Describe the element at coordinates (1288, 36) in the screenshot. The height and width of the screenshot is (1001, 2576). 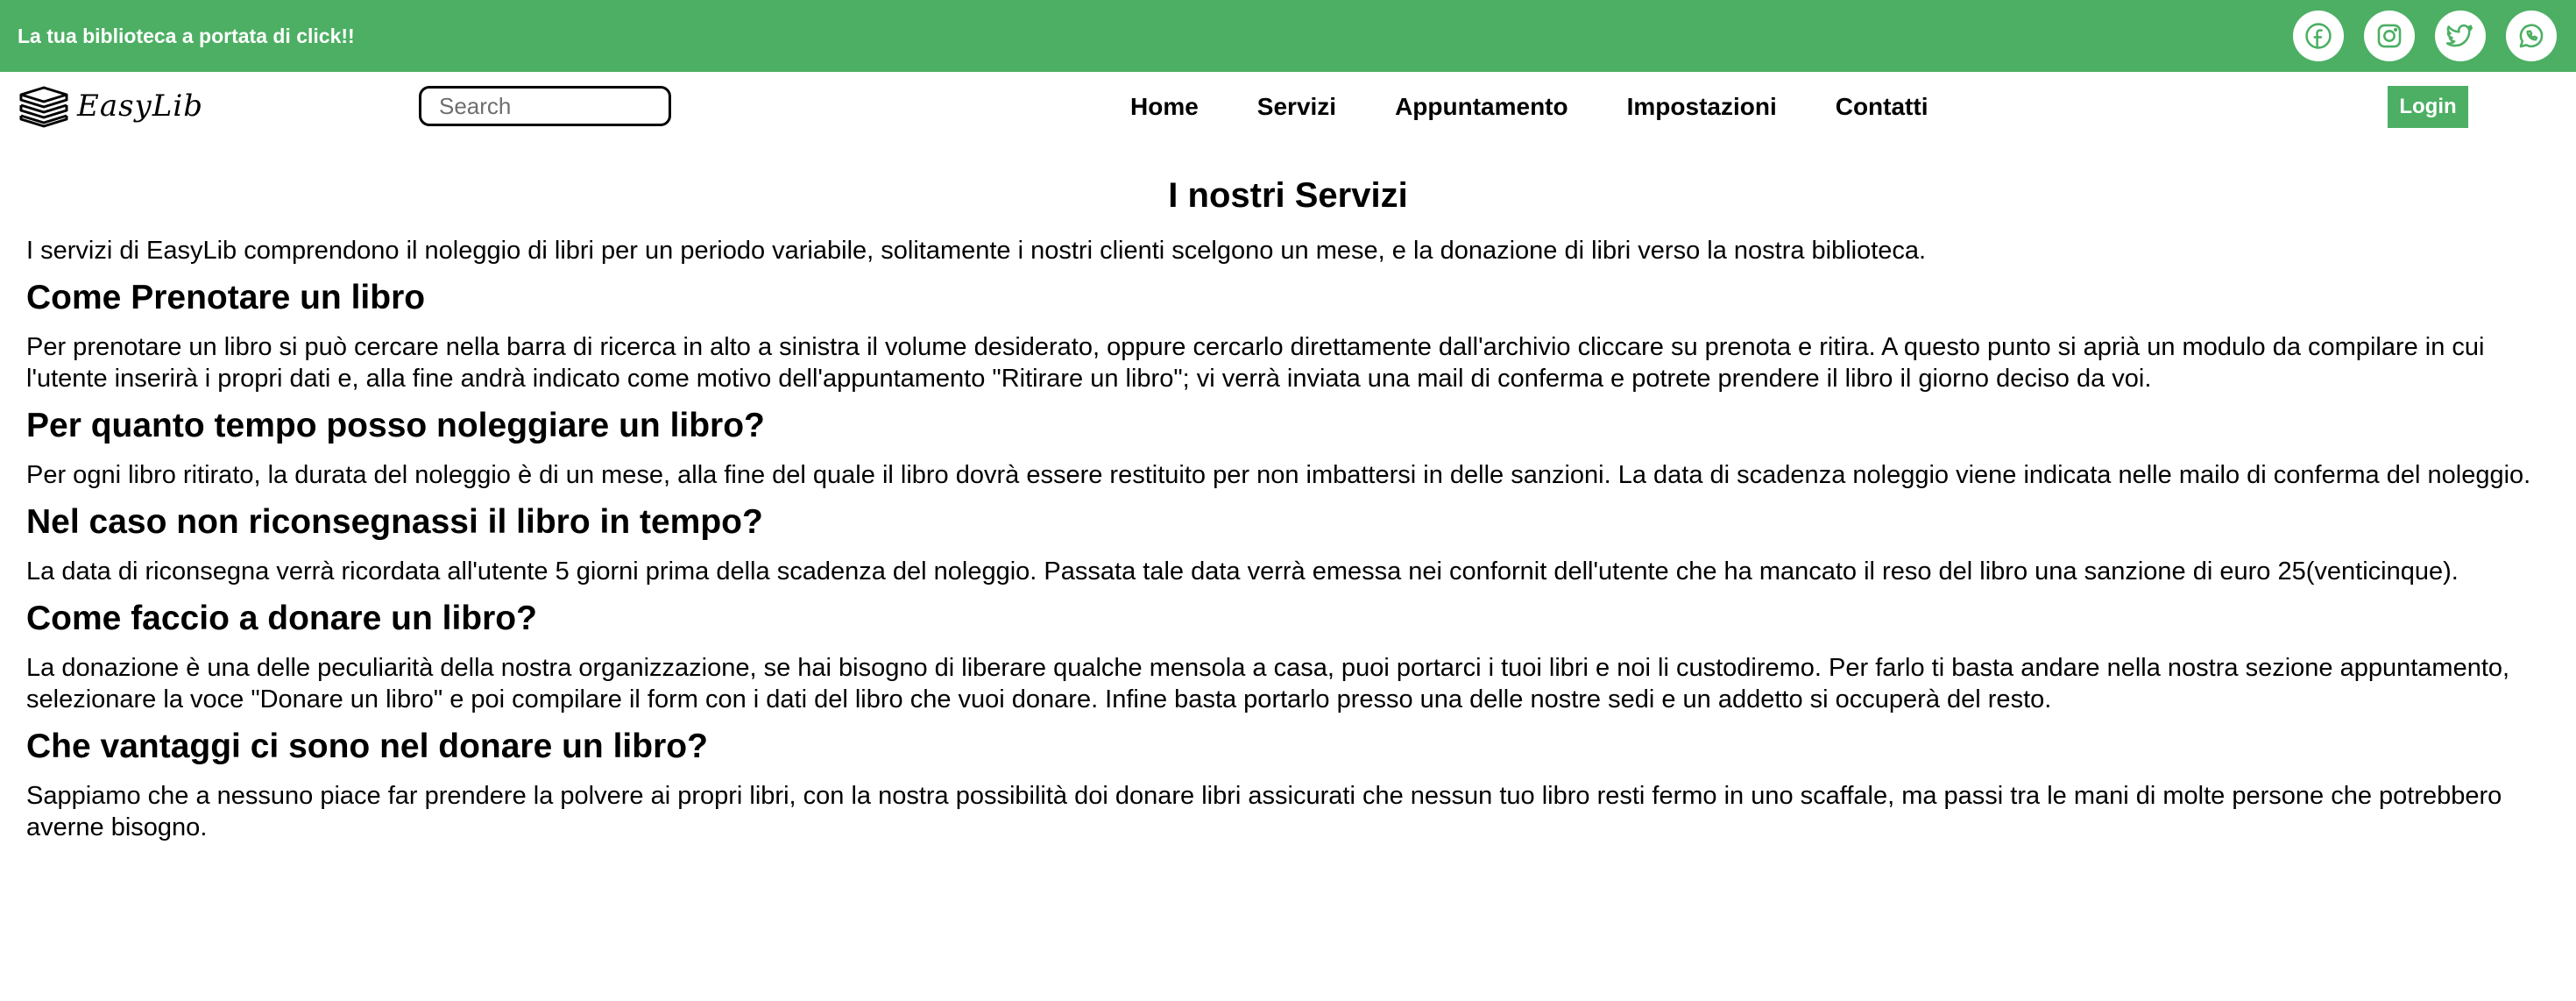
I see `top-banner: La tua biblioteca a portata di click!!` at that location.